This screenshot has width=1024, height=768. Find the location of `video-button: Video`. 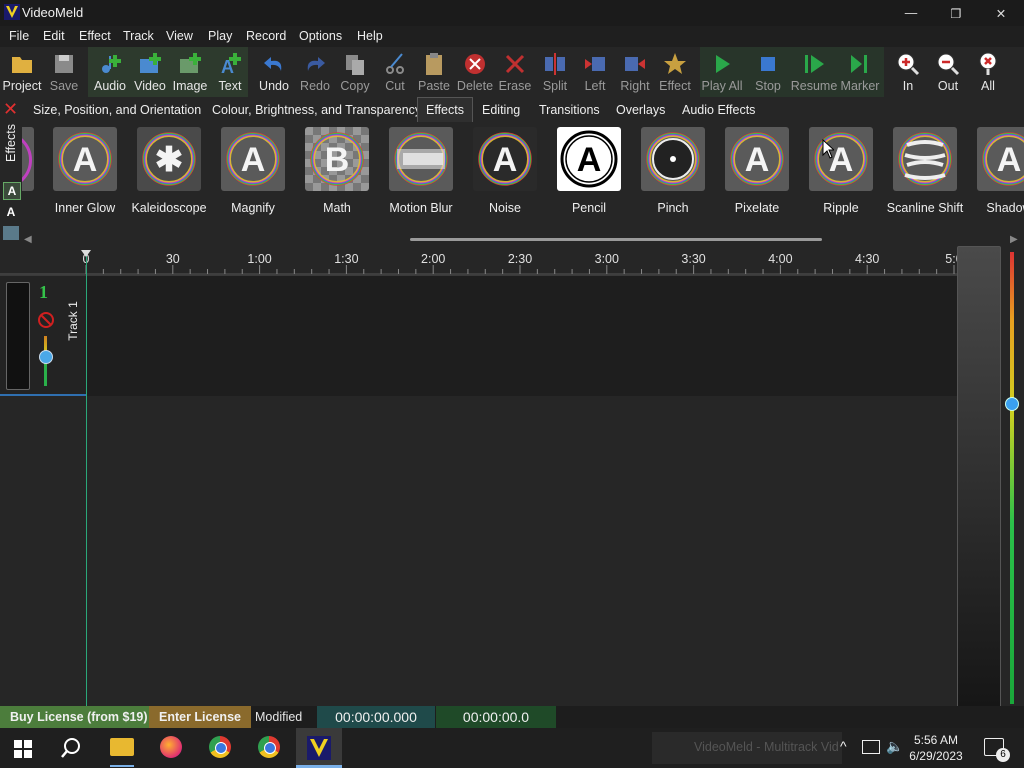

video-button: Video is located at coordinates (150, 72).